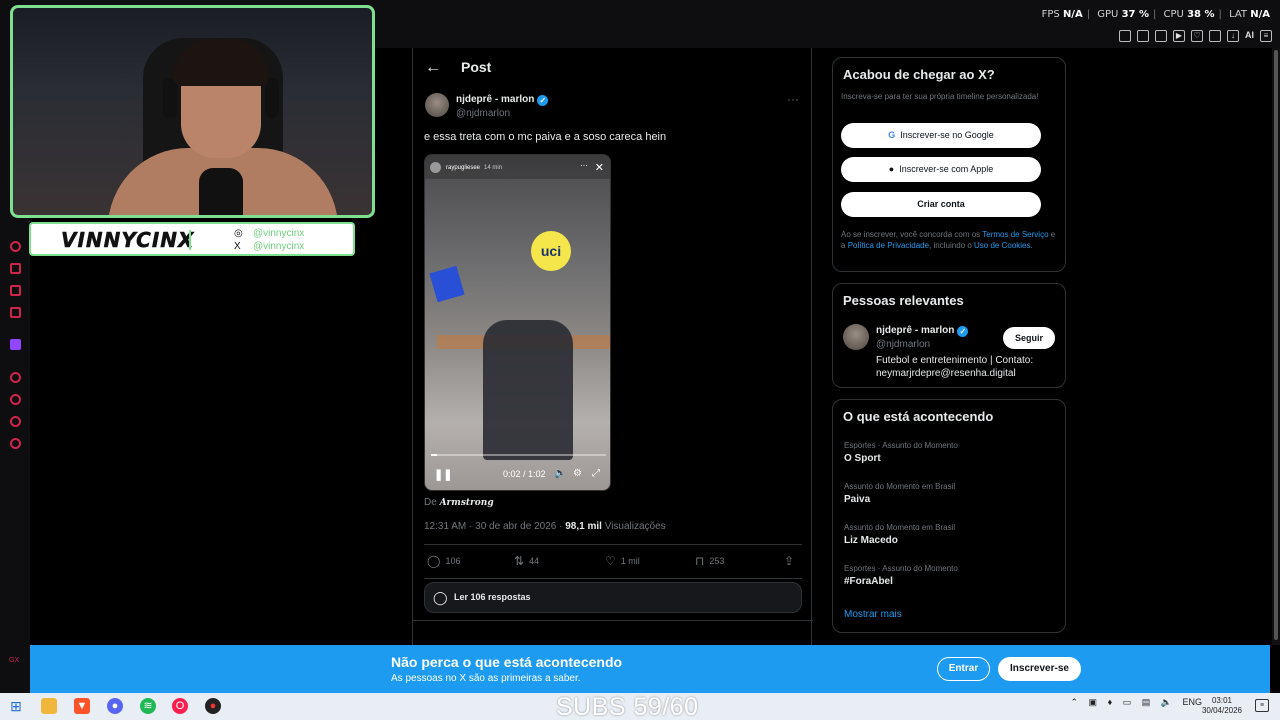 This screenshot has height=720, width=1280. Describe the element at coordinates (1127, 702) in the screenshot. I see `tray-display-icon: ▭` at that location.